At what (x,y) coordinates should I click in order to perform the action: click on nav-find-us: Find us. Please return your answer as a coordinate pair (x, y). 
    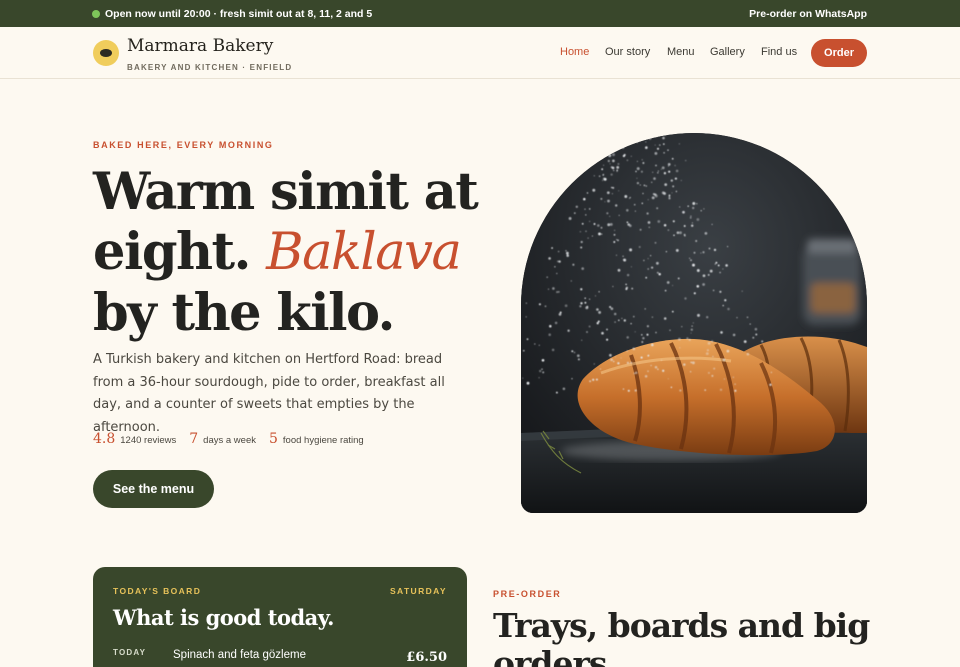
    Looking at the image, I should click on (779, 52).